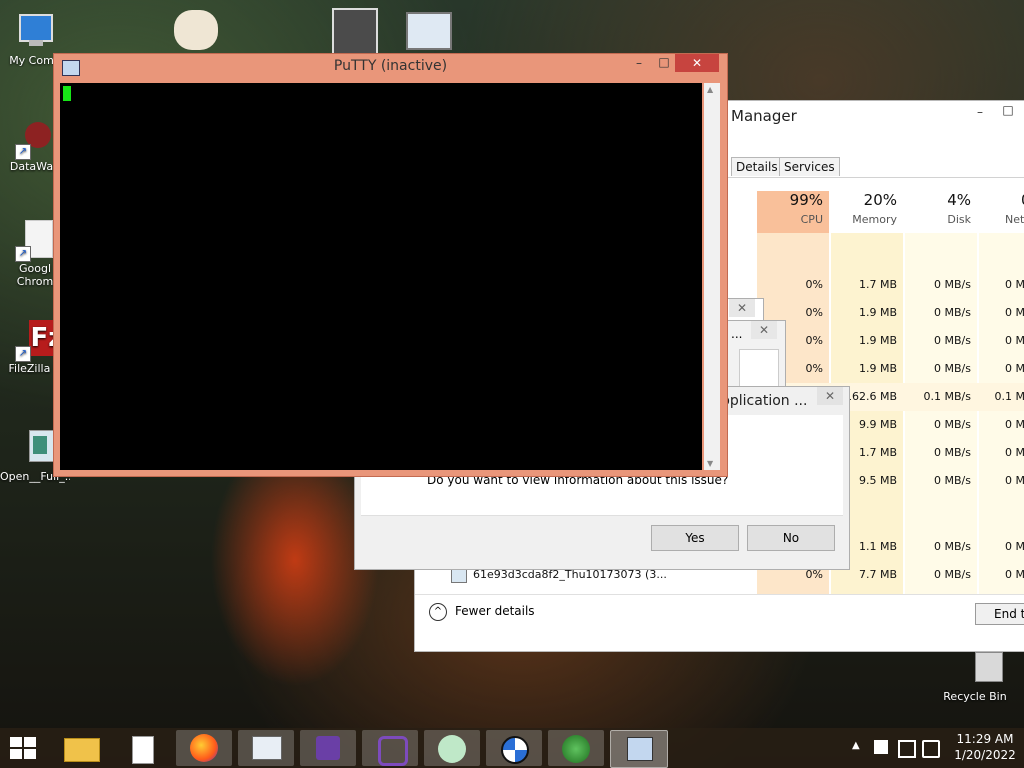  Describe the element at coordinates (695, 538) in the screenshot. I see `yes-button: Yes` at that location.